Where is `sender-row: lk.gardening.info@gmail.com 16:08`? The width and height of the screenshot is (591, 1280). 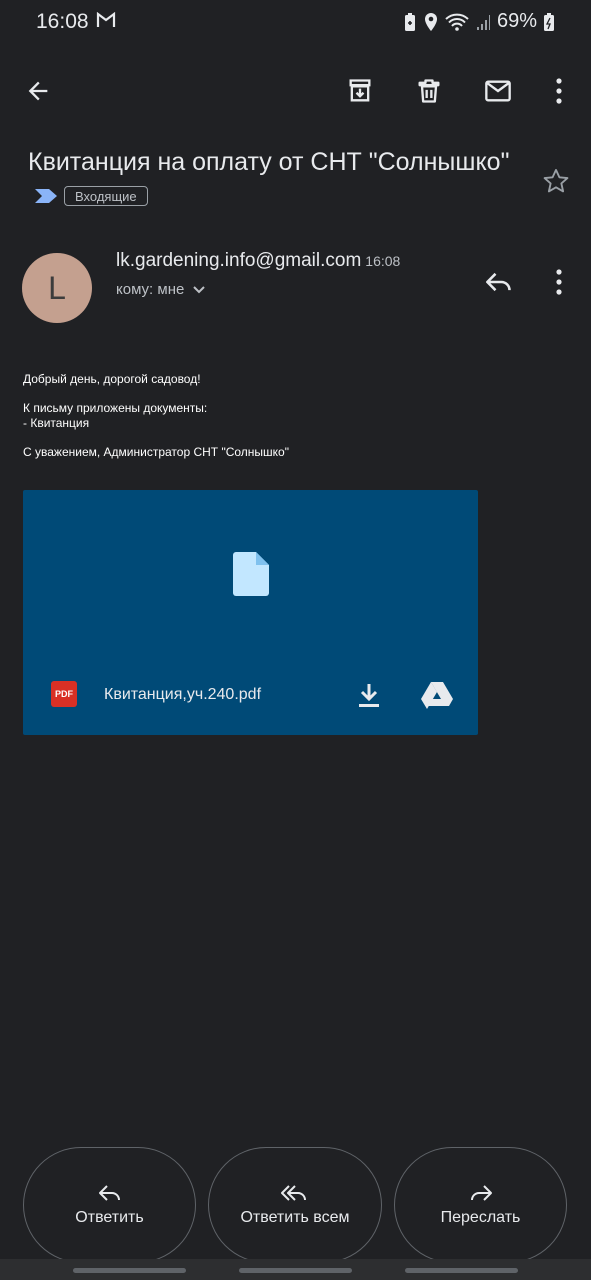 sender-row: lk.gardening.info@gmail.com 16:08 is located at coordinates (258, 261).